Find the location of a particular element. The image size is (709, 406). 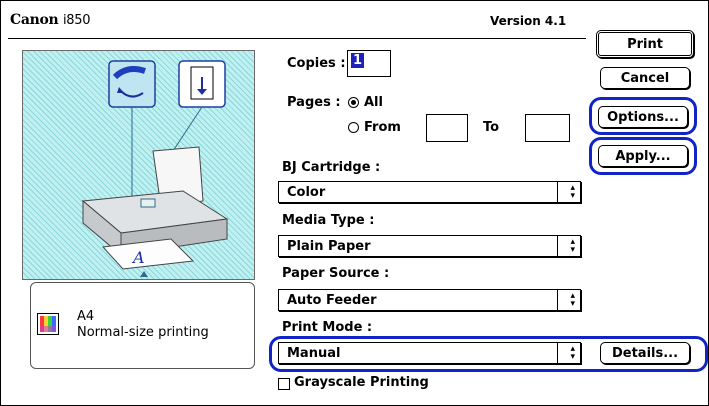

color-swatch-icon is located at coordinates (48, 324).